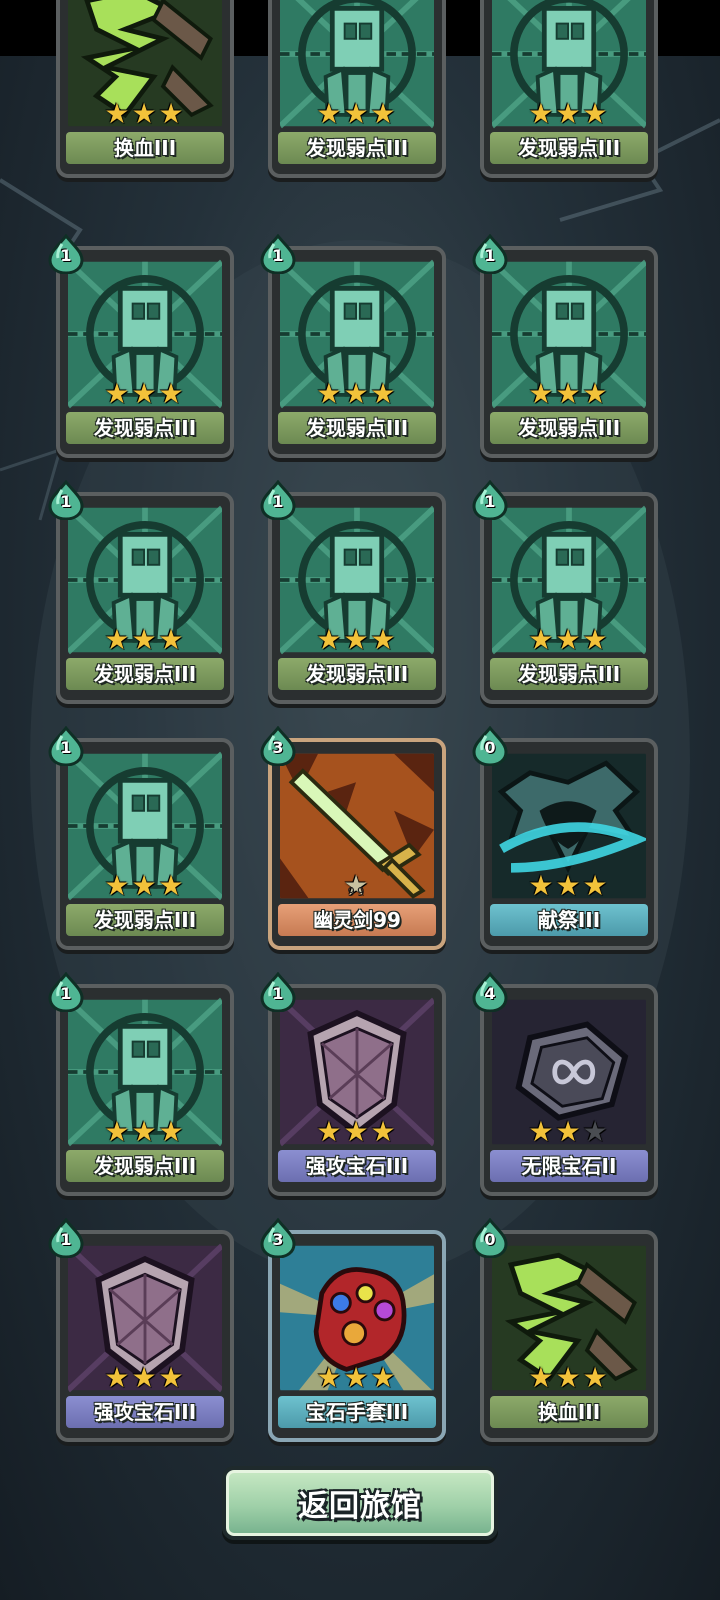  Describe the element at coordinates (565, 837) in the screenshot. I see `deck-card: ★★★ 献祭III 0` at that location.